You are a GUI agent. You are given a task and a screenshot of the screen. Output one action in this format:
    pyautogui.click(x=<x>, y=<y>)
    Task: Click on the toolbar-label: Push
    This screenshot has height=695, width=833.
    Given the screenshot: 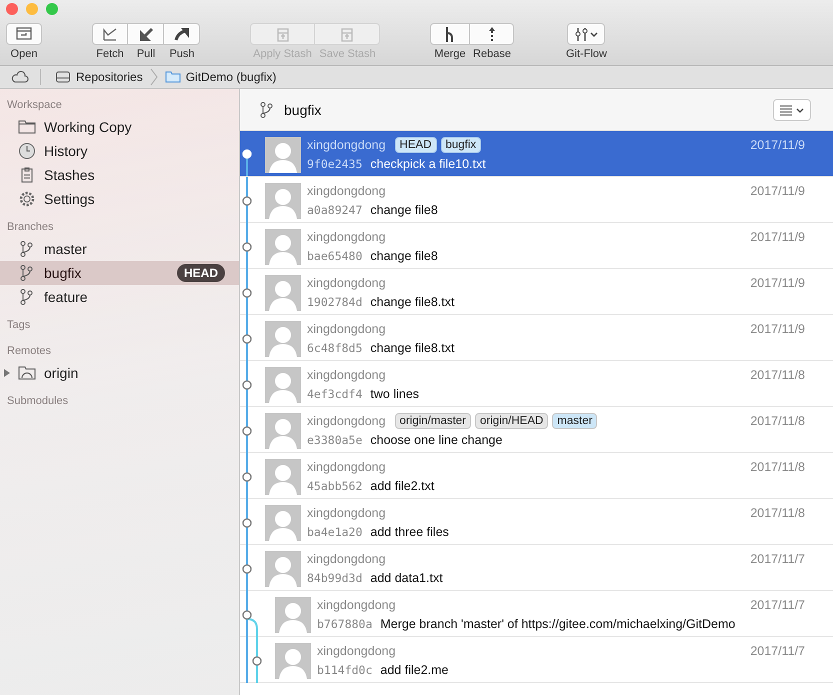 What is the action you would take?
    pyautogui.click(x=182, y=54)
    